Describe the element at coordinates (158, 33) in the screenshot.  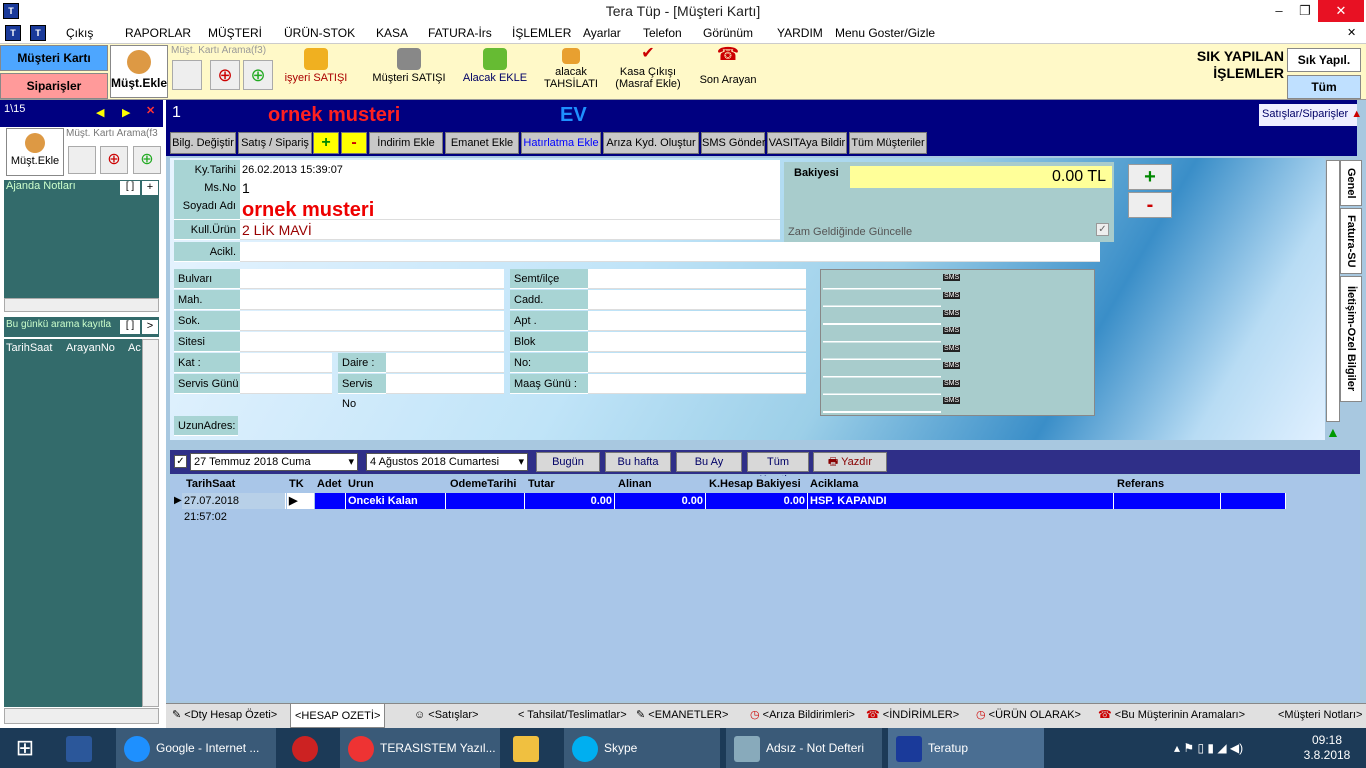
I see `menu-raporlar: RAPORLAR` at that location.